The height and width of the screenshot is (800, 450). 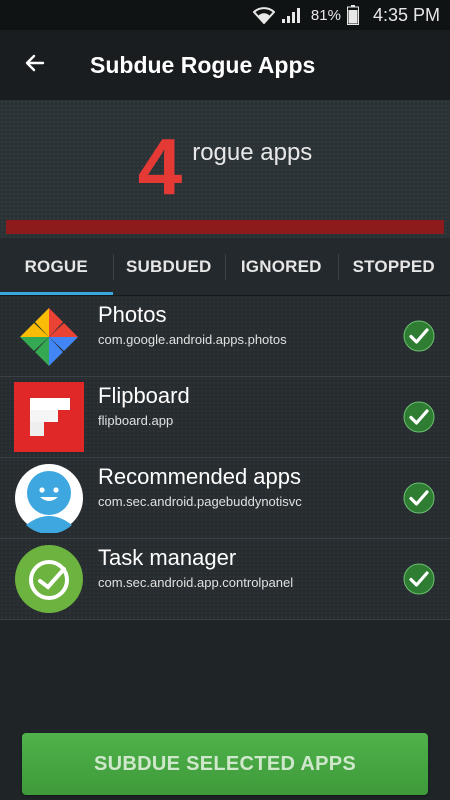 What do you see at coordinates (49, 498) in the screenshot?
I see `recommended-apps-icon` at bounding box center [49, 498].